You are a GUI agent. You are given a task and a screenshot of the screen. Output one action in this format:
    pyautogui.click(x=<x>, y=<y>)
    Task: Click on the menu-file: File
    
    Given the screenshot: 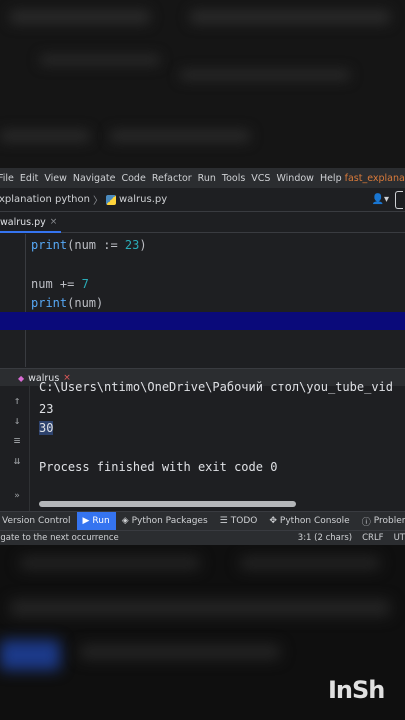 What is the action you would take?
    pyautogui.click(x=8, y=178)
    